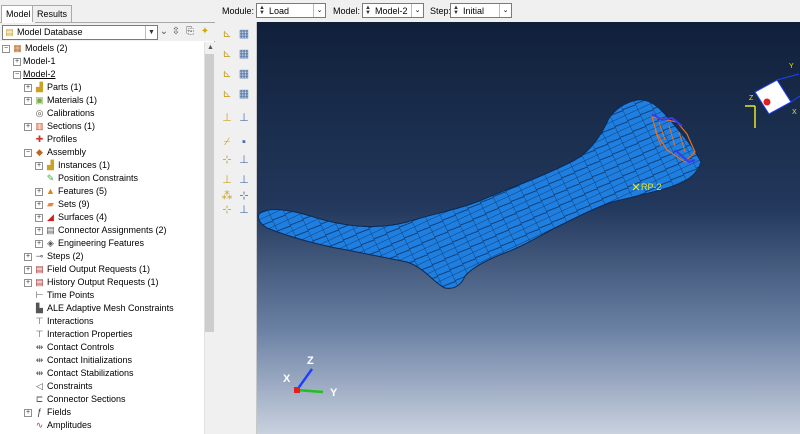 The height and width of the screenshot is (434, 800). I want to click on module-label: Module:, so click(238, 11).